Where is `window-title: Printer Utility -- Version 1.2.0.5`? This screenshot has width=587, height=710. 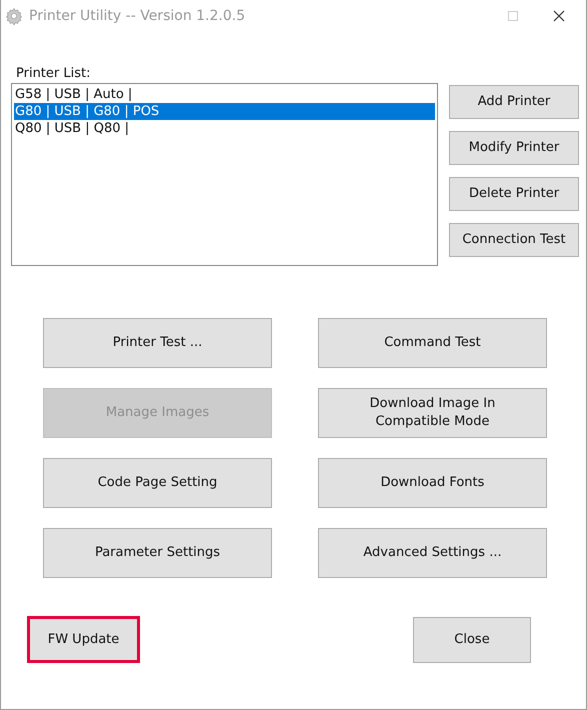 window-title: Printer Utility -- Version 1.2.0.5 is located at coordinates (137, 16).